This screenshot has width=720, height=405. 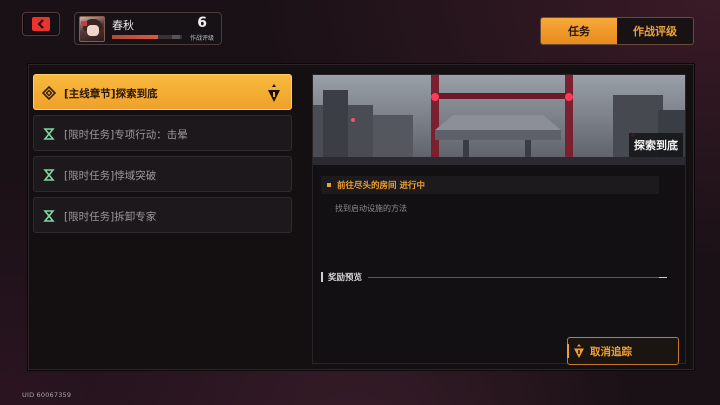 I want to click on back-button, so click(x=41, y=24).